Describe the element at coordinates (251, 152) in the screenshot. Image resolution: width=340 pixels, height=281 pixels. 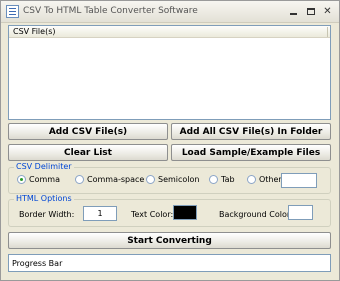
I see `load-sample-button: Load Sample/Example Files` at that location.